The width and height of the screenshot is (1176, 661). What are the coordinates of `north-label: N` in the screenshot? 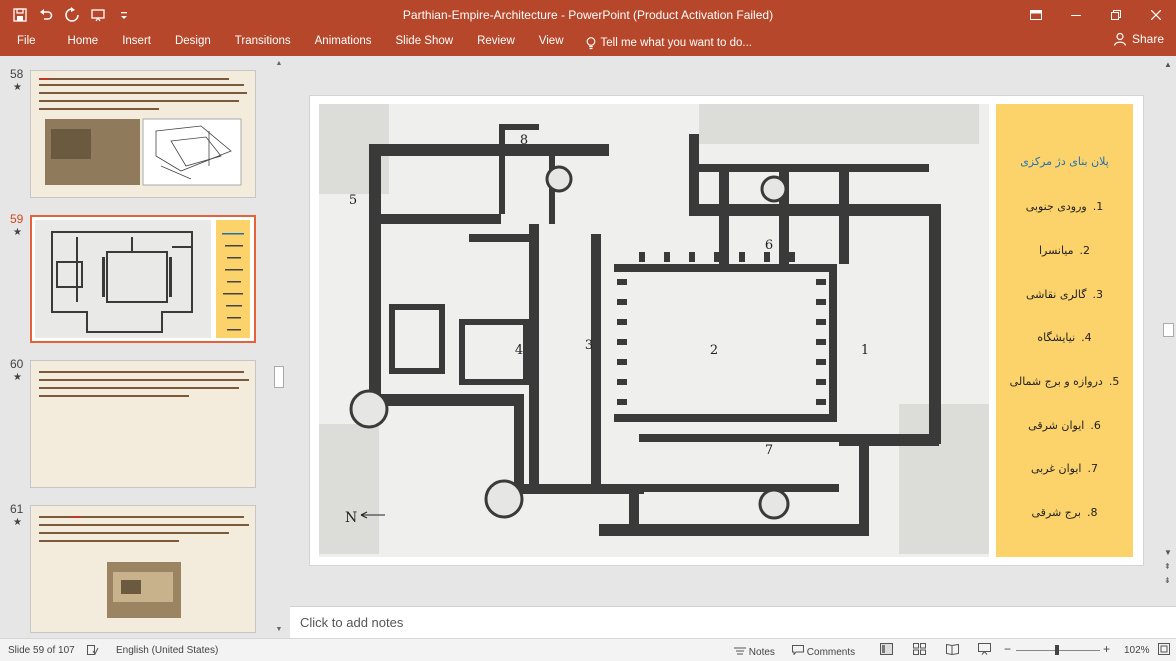 It's located at (351, 518).